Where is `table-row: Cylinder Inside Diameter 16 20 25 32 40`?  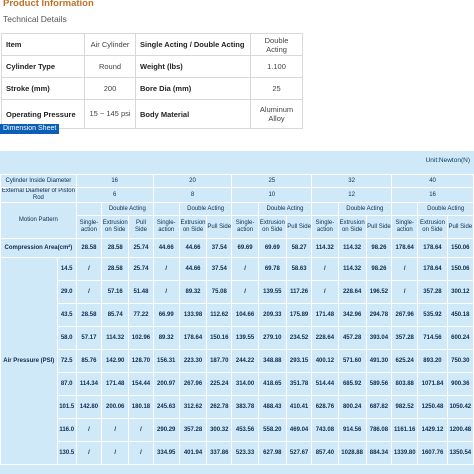
table-row: Cylinder Inside Diameter 16 20 25 32 40 is located at coordinates (237, 181).